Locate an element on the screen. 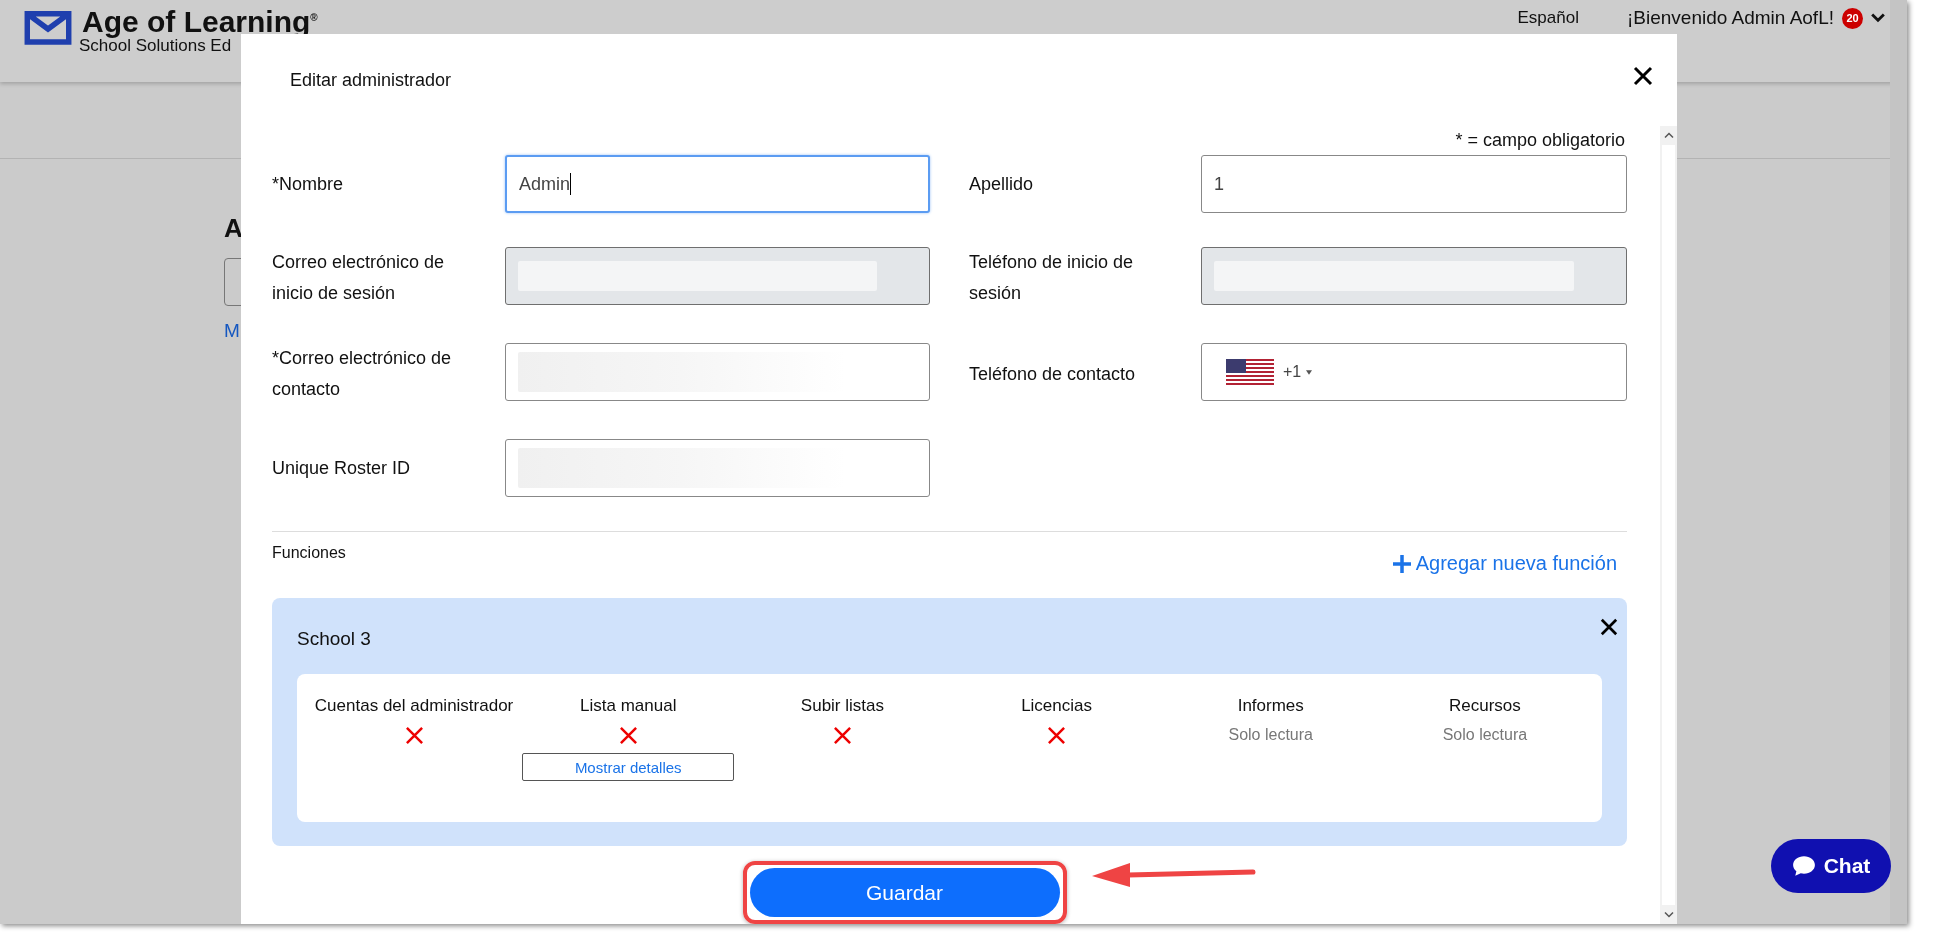 This screenshot has width=1935, height=938. modal-scrollbar is located at coordinates (1668, 525).